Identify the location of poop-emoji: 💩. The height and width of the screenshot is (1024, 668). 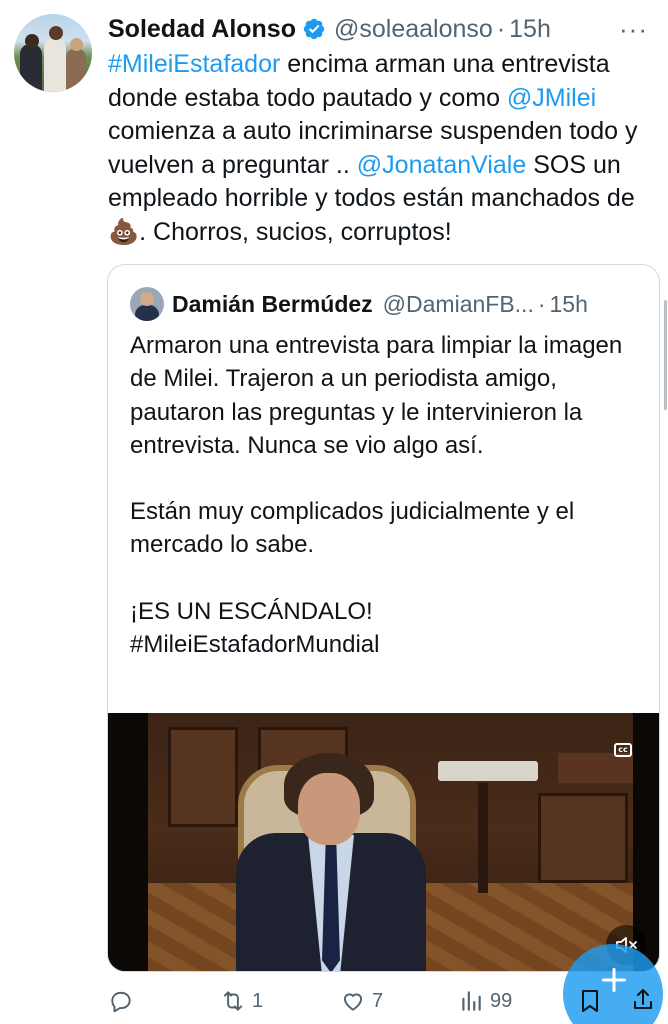
(124, 231).